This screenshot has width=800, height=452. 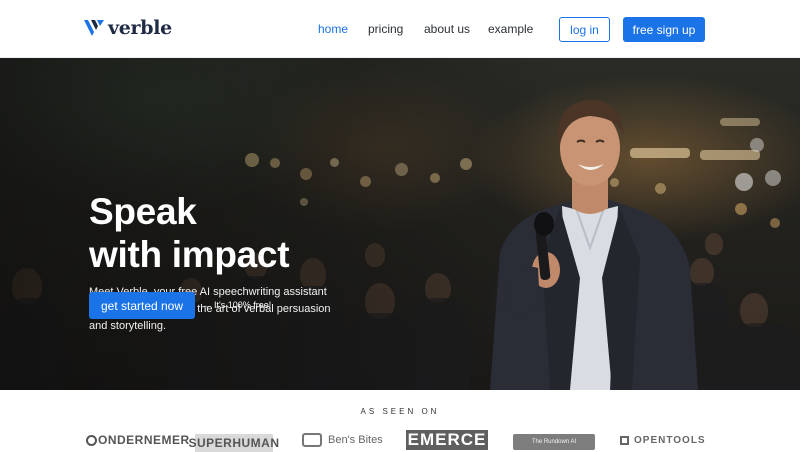 I want to click on hero-title-line-2: with impact, so click(x=189, y=254).